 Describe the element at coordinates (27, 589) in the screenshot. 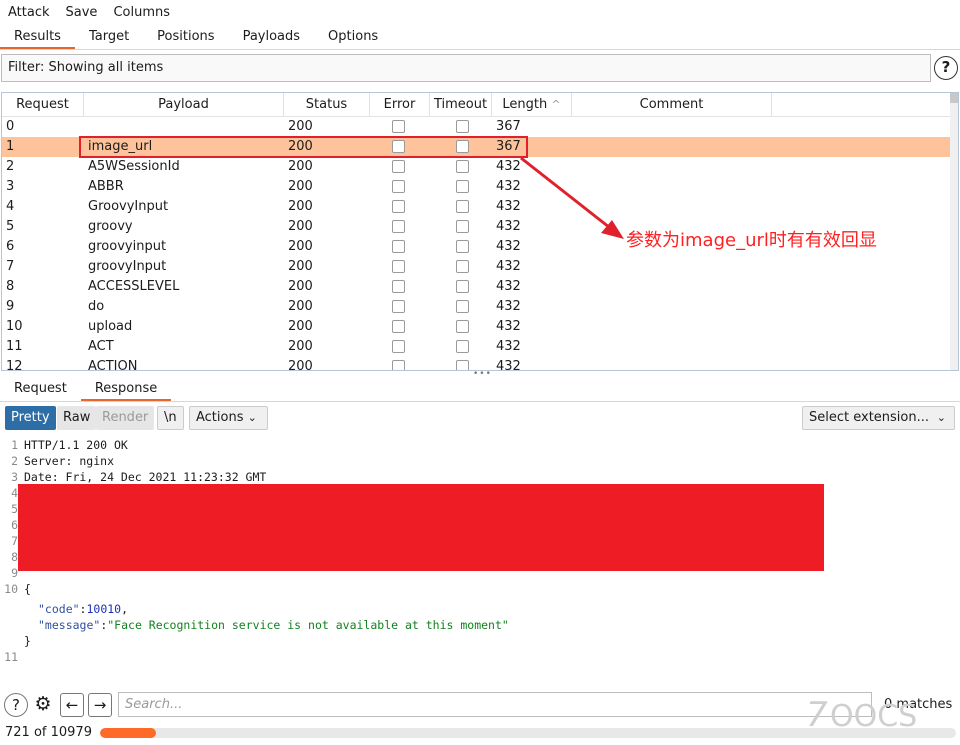

I see `response-line: {` at that location.